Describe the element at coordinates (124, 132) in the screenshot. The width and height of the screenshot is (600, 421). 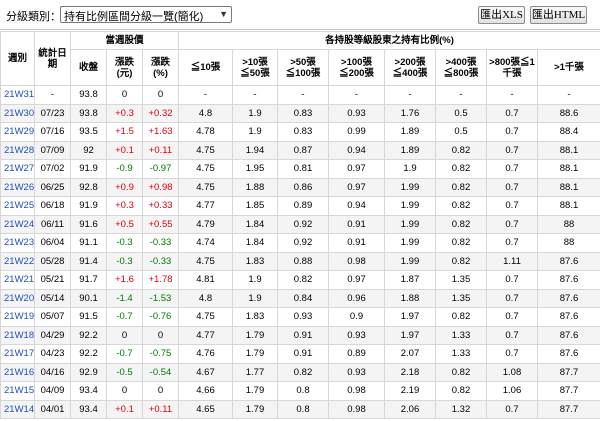
I see `change-cell: +1.5` at that location.